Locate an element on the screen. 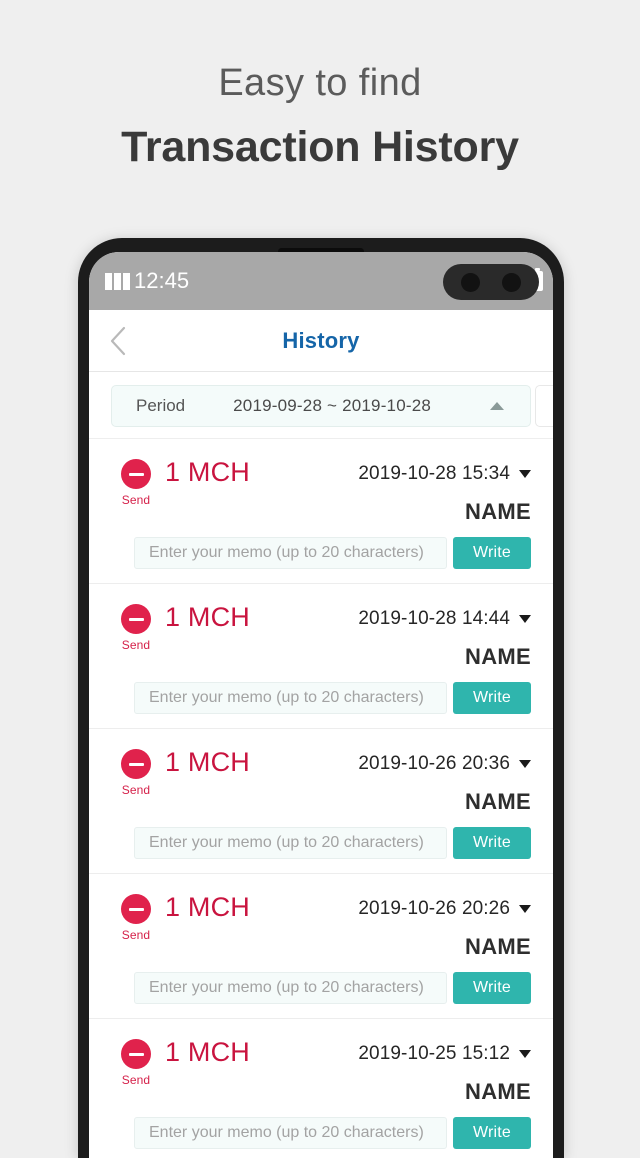 This screenshot has height=1158, width=640. period-next-card-peek is located at coordinates (544, 406).